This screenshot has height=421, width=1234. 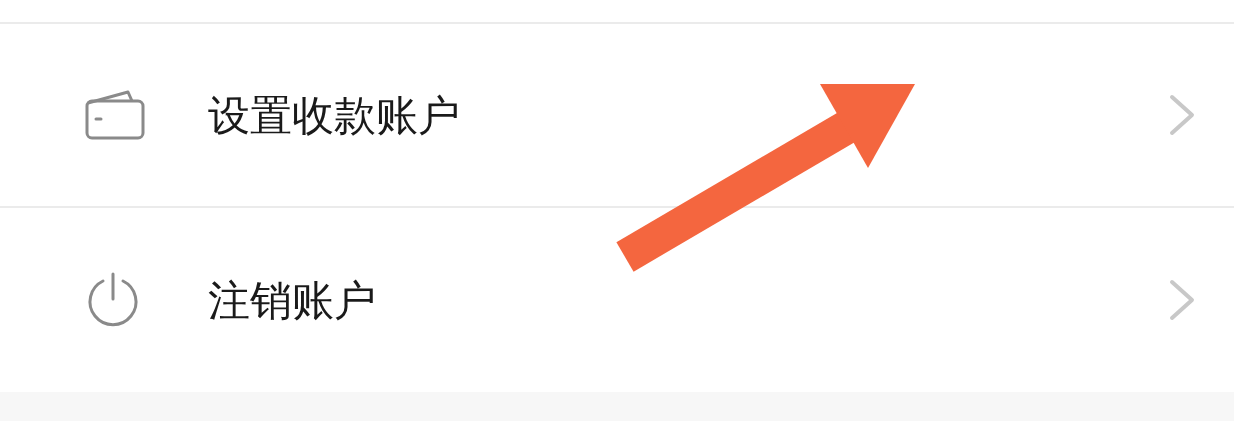 I want to click on menu-item-label: 设置收款账户, so click(x=334, y=115).